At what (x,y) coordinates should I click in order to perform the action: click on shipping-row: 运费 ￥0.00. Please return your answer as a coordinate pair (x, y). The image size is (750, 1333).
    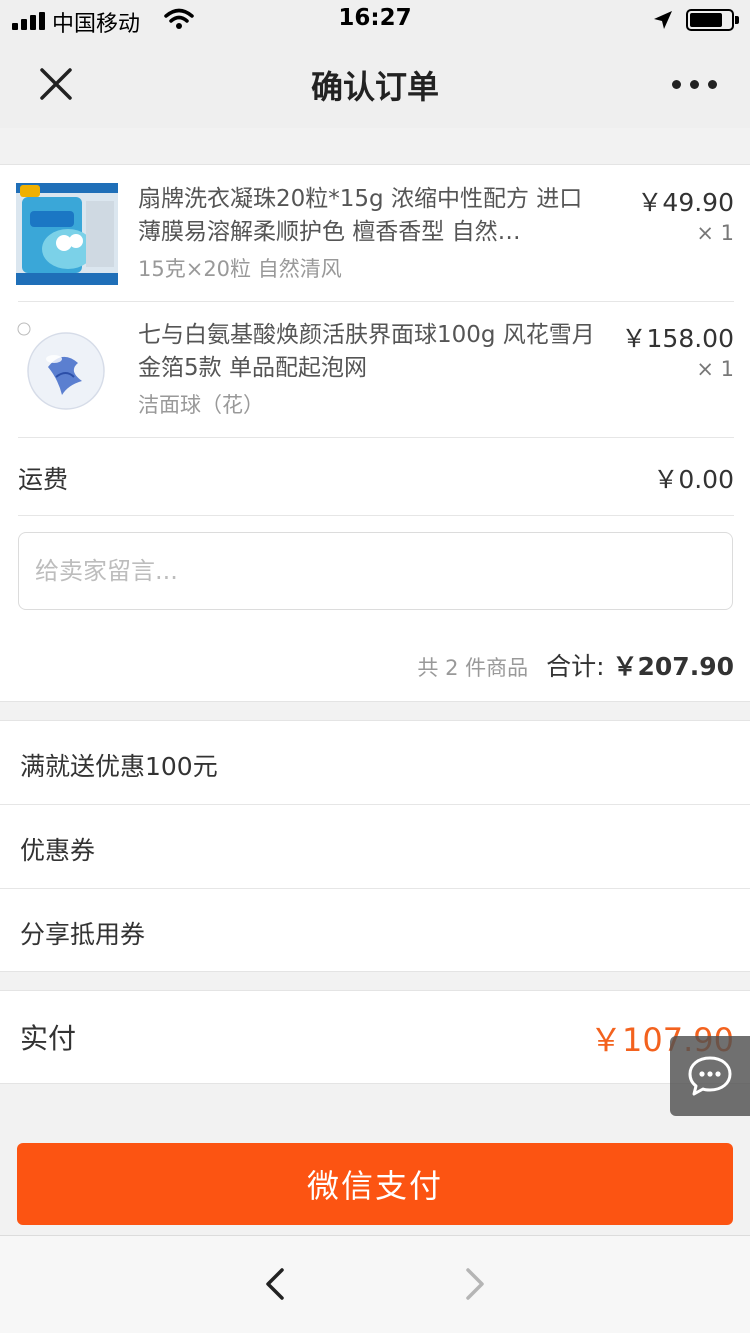
    Looking at the image, I should click on (375, 477).